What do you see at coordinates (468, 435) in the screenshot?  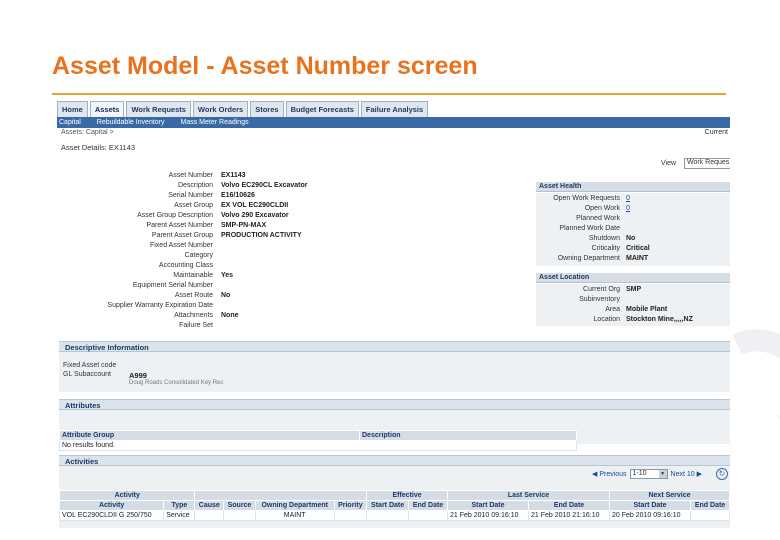 I see `attribute-description-header: Description` at bounding box center [468, 435].